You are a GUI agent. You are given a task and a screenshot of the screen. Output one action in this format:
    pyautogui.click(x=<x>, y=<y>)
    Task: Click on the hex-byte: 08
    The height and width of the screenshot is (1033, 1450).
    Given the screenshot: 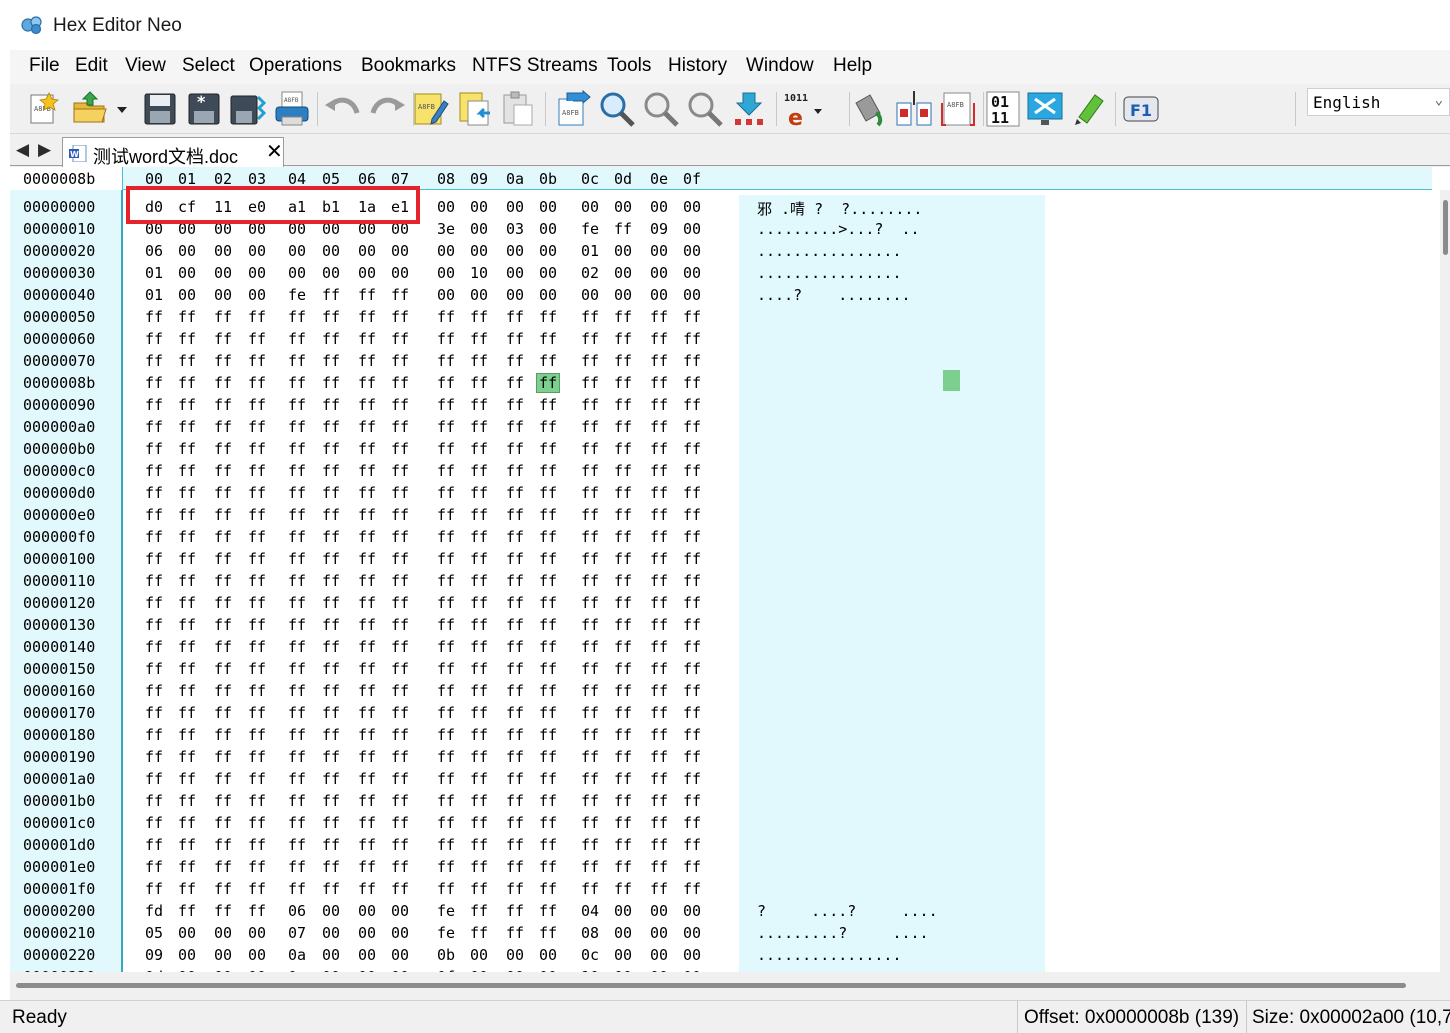 What is the action you would take?
    pyautogui.click(x=590, y=933)
    